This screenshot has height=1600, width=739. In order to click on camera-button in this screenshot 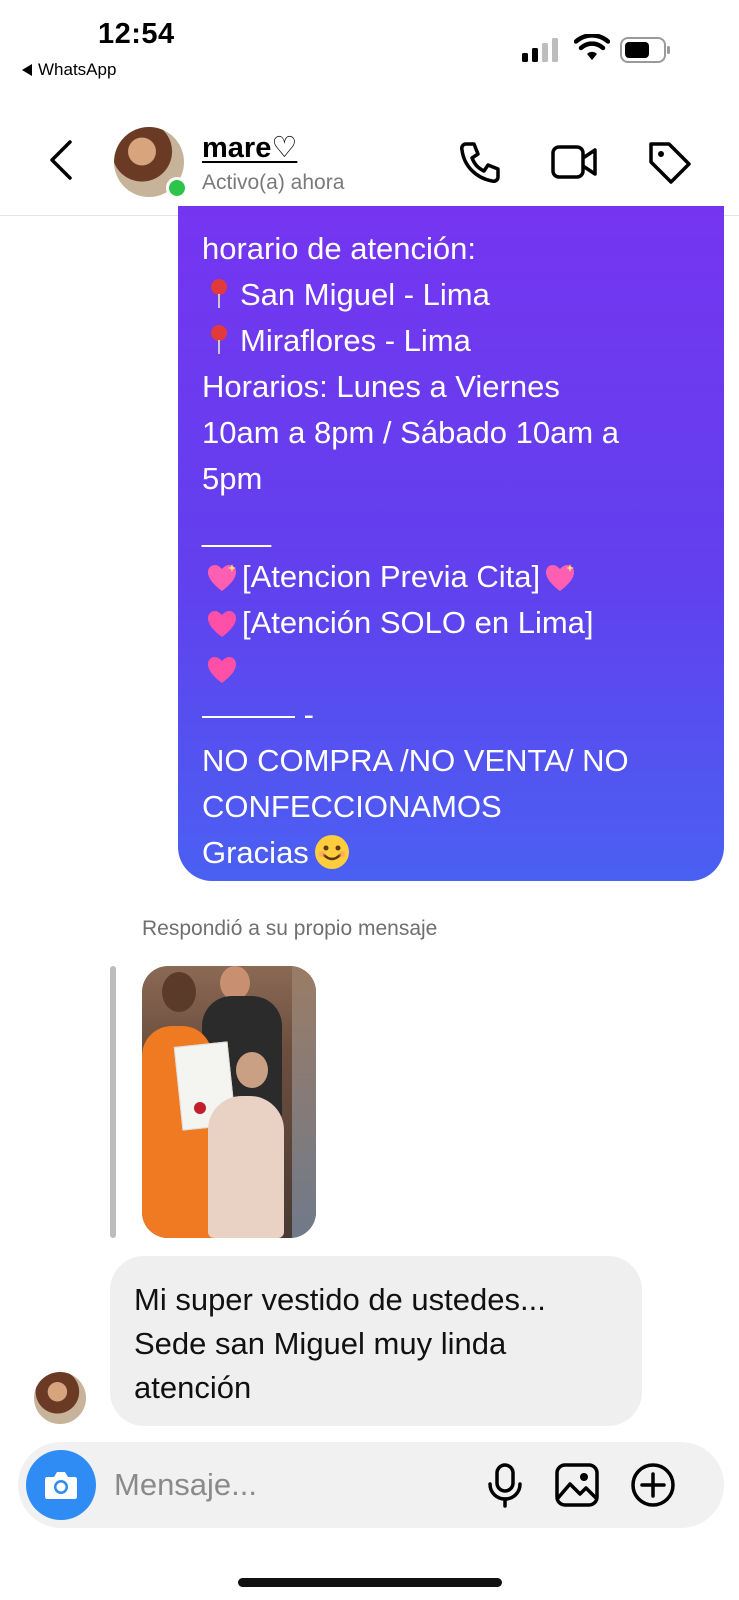, I will do `click(61, 1485)`.